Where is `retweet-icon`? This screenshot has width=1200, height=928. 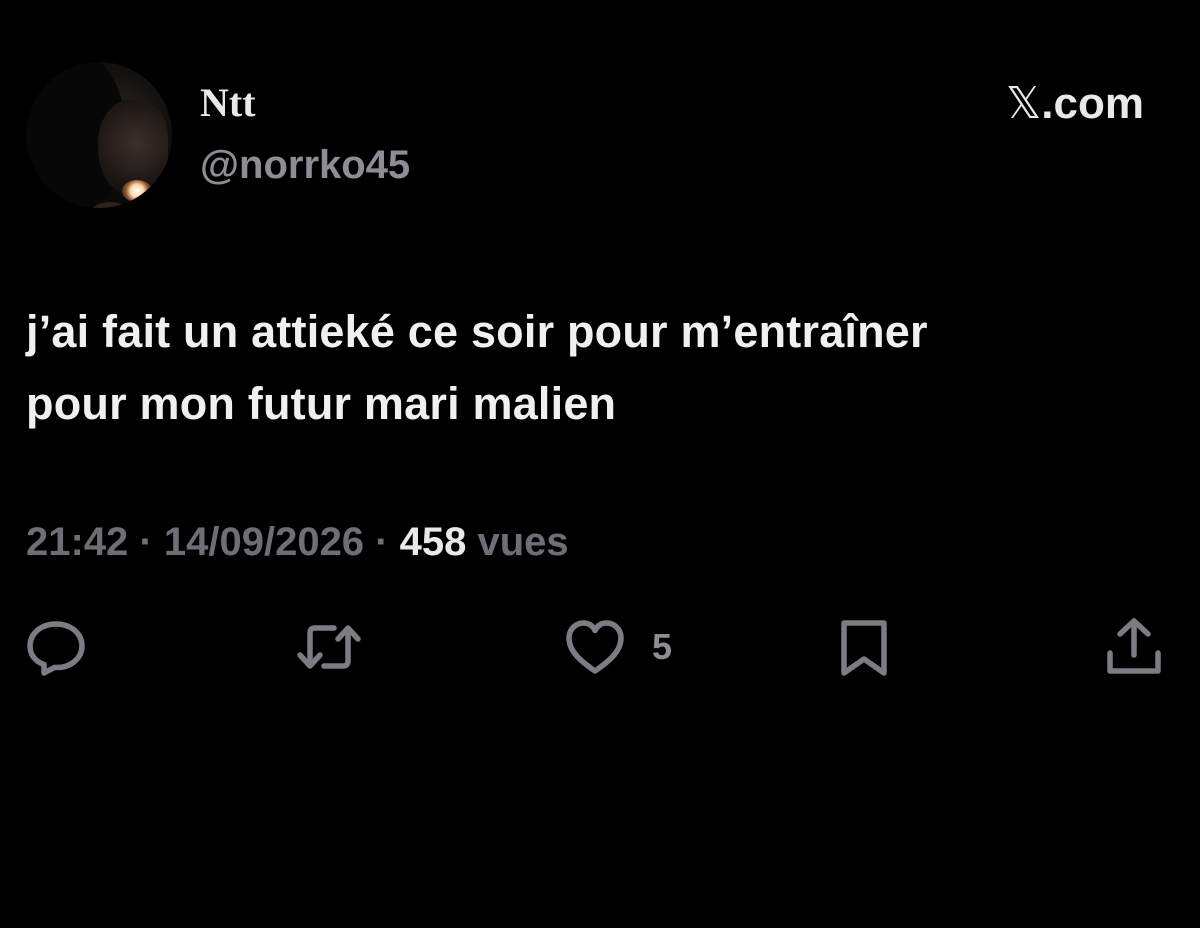 retweet-icon is located at coordinates (329, 647).